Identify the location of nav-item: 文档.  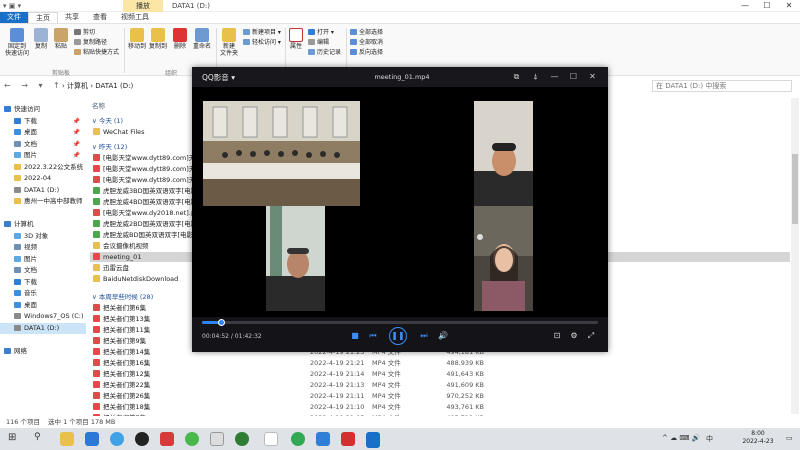
(43, 270).